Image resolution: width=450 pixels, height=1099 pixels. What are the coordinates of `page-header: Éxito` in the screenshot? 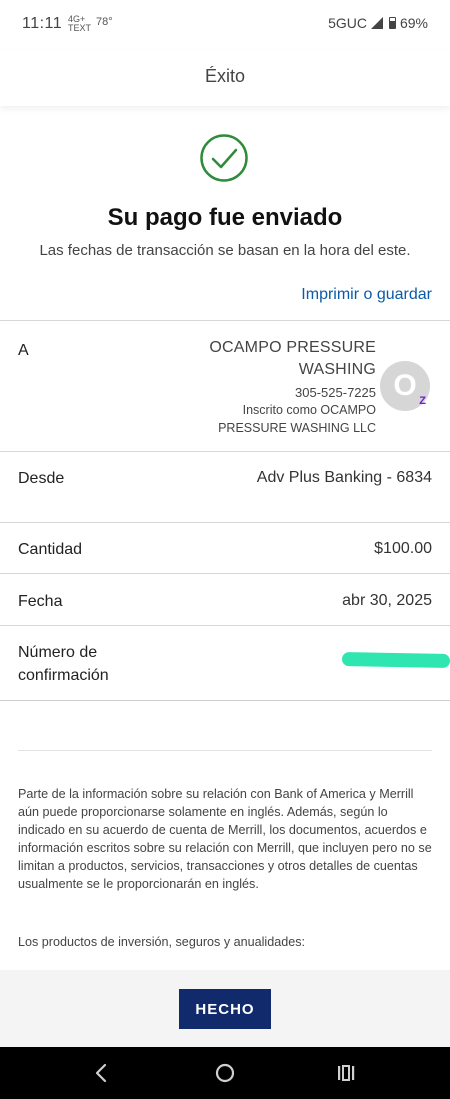 It's located at (225, 78).